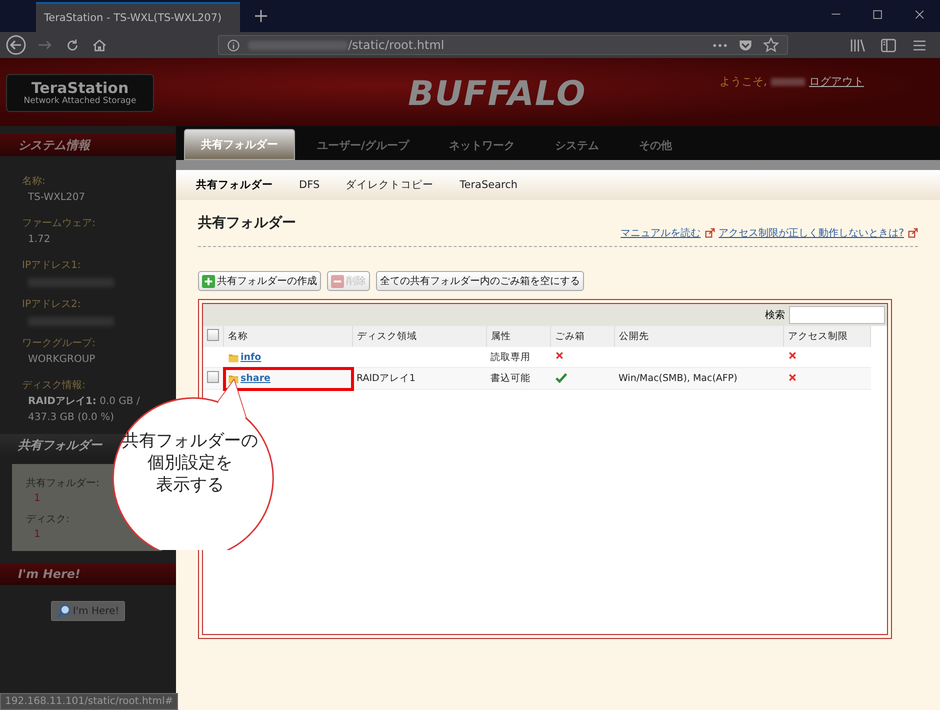 The width and height of the screenshot is (940, 710). Describe the element at coordinates (56, 198) in the screenshot. I see `info-value: TS-WXL207` at that location.